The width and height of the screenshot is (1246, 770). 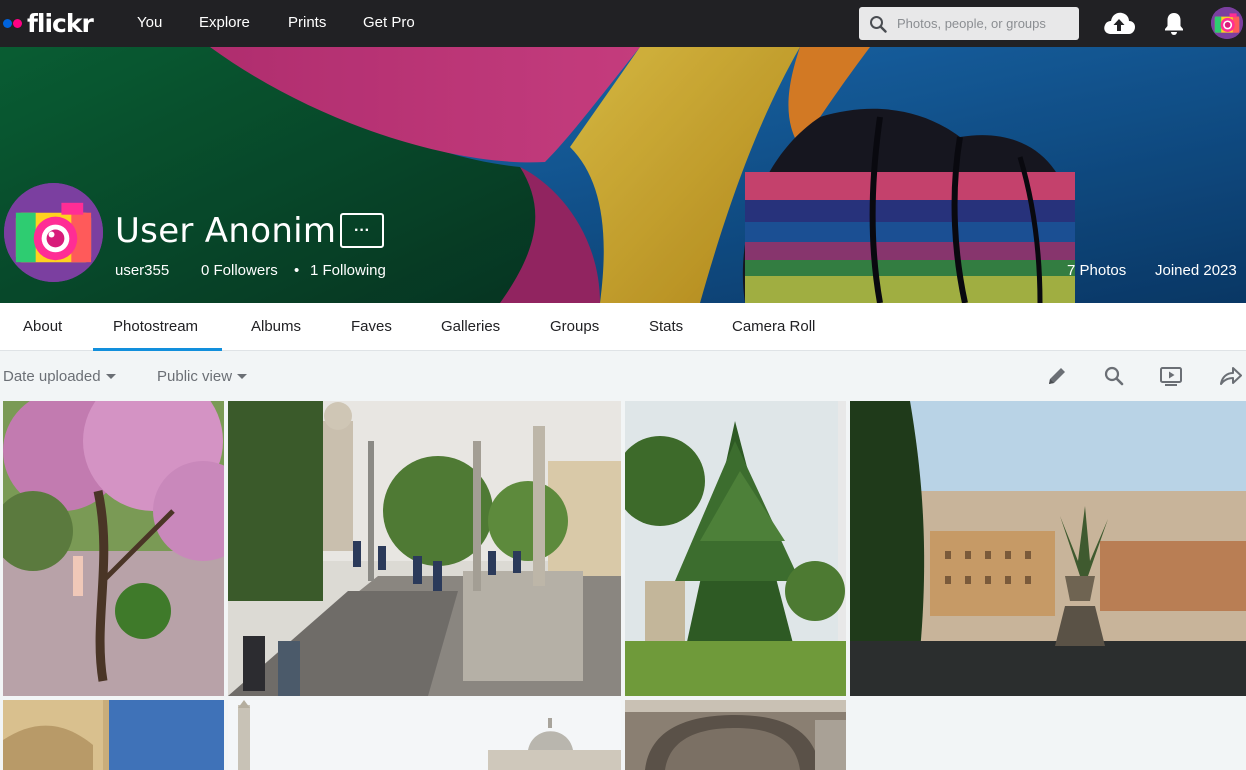 What do you see at coordinates (17, 23) in the screenshot?
I see `logo-pink-dot` at bounding box center [17, 23].